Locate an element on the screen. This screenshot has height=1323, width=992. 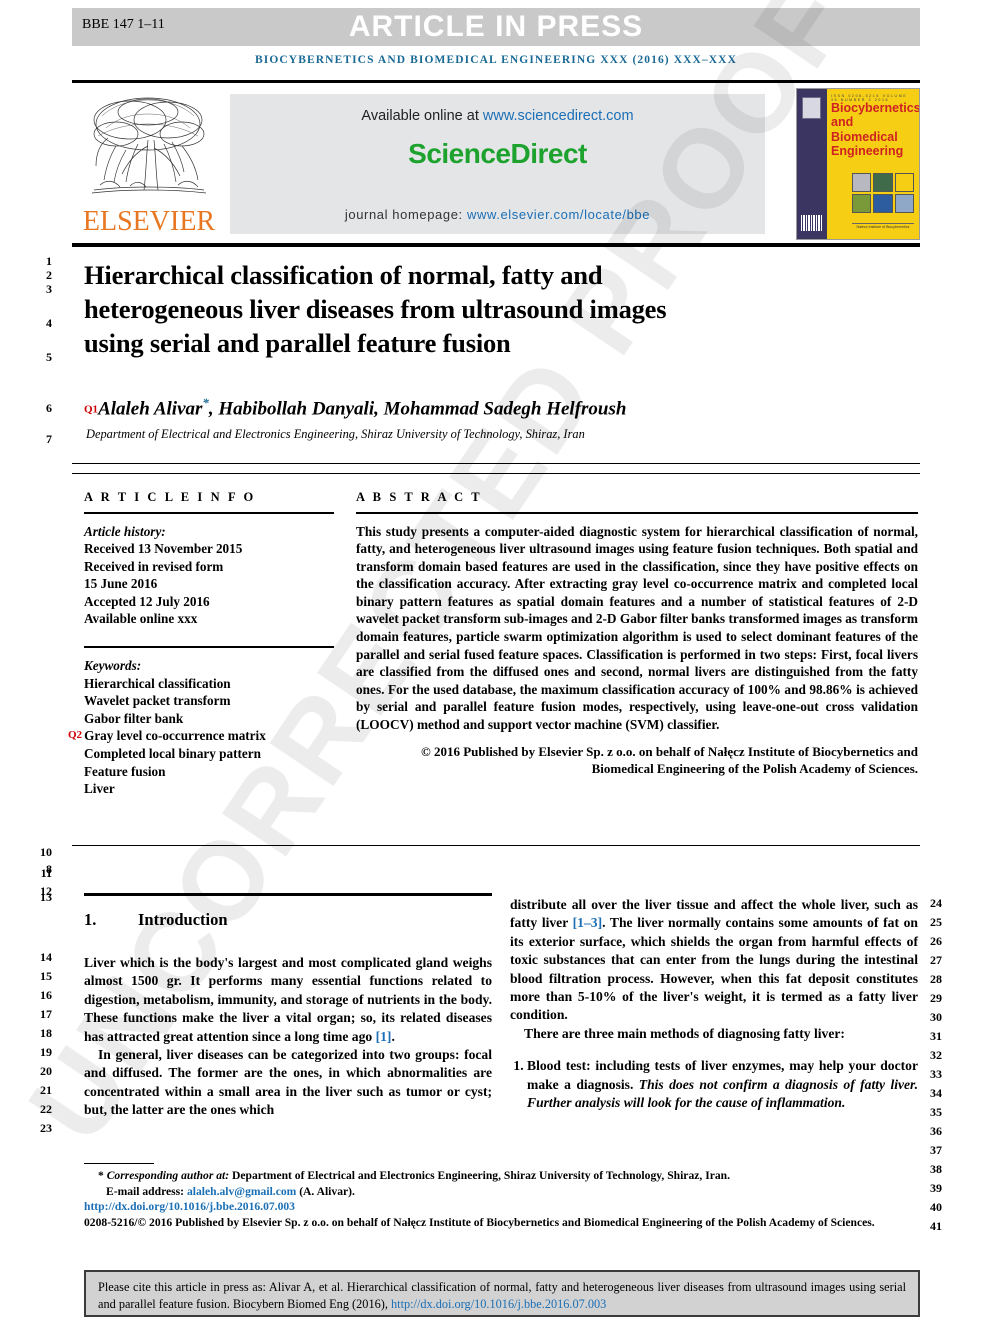
history-item: Accepted 12 July 2016 is located at coordinates (147, 601).